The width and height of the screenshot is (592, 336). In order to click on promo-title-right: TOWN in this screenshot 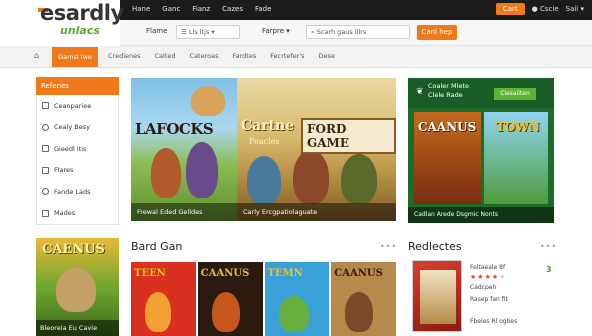, I will do `click(518, 127)`.